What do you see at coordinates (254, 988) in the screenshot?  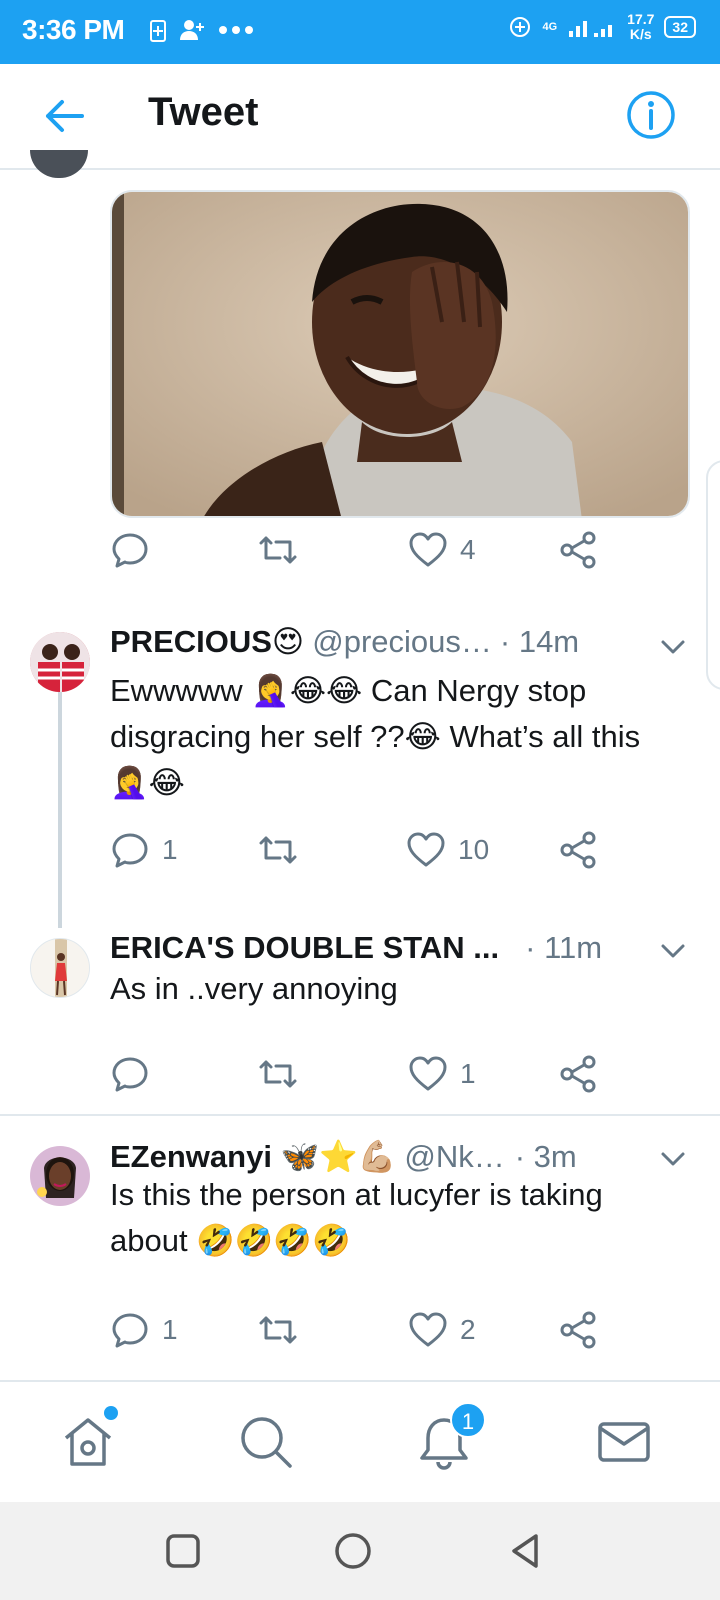 I see `tweet-text: As in ..very annoying` at bounding box center [254, 988].